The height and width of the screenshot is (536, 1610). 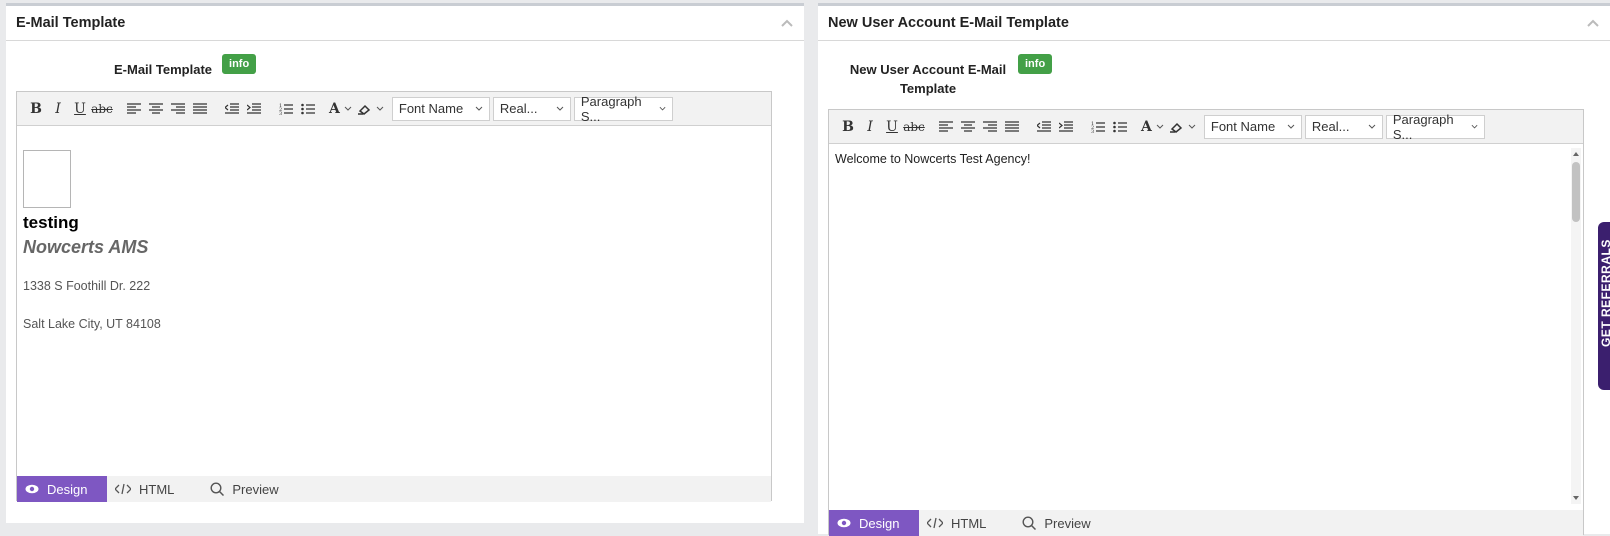 What do you see at coordinates (163, 69) in the screenshot?
I see `field-label: E-Mail Template` at bounding box center [163, 69].